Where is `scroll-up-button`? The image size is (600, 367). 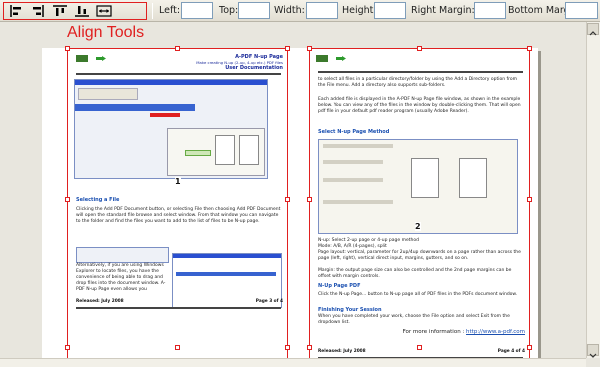
scroll-up-button is located at coordinates (593, 29).